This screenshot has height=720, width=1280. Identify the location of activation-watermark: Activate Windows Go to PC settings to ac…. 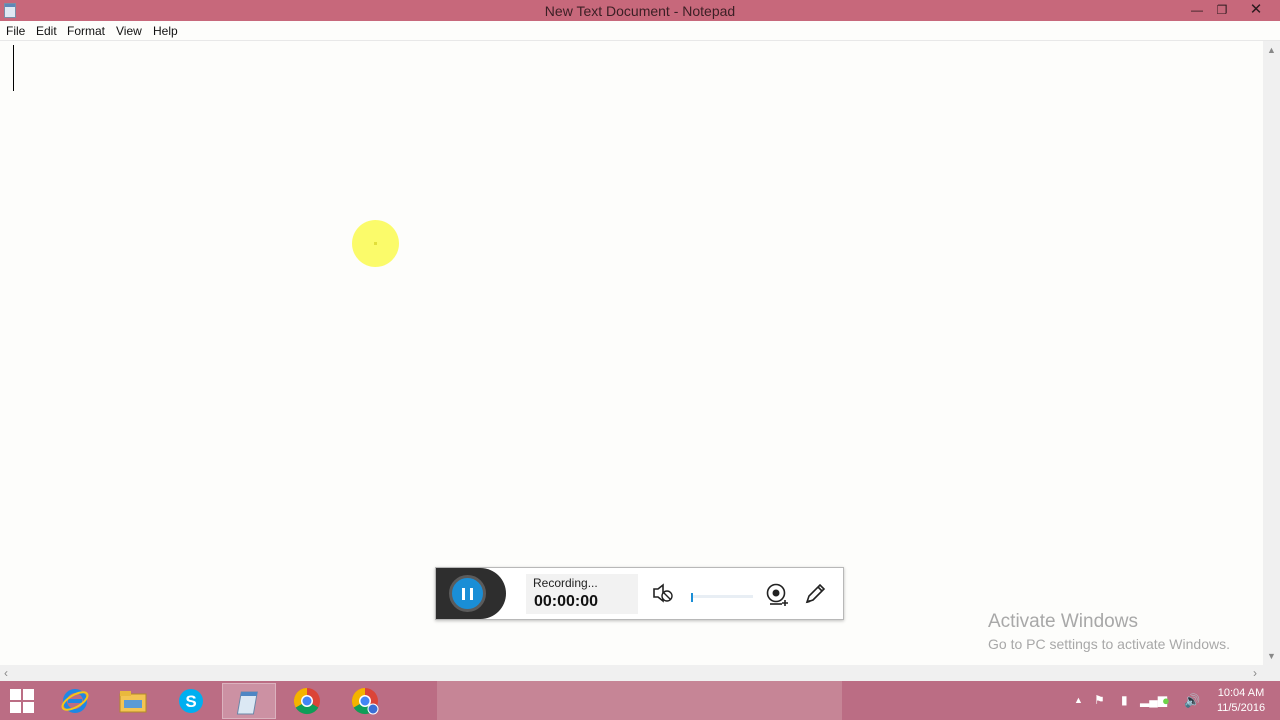
(1109, 631).